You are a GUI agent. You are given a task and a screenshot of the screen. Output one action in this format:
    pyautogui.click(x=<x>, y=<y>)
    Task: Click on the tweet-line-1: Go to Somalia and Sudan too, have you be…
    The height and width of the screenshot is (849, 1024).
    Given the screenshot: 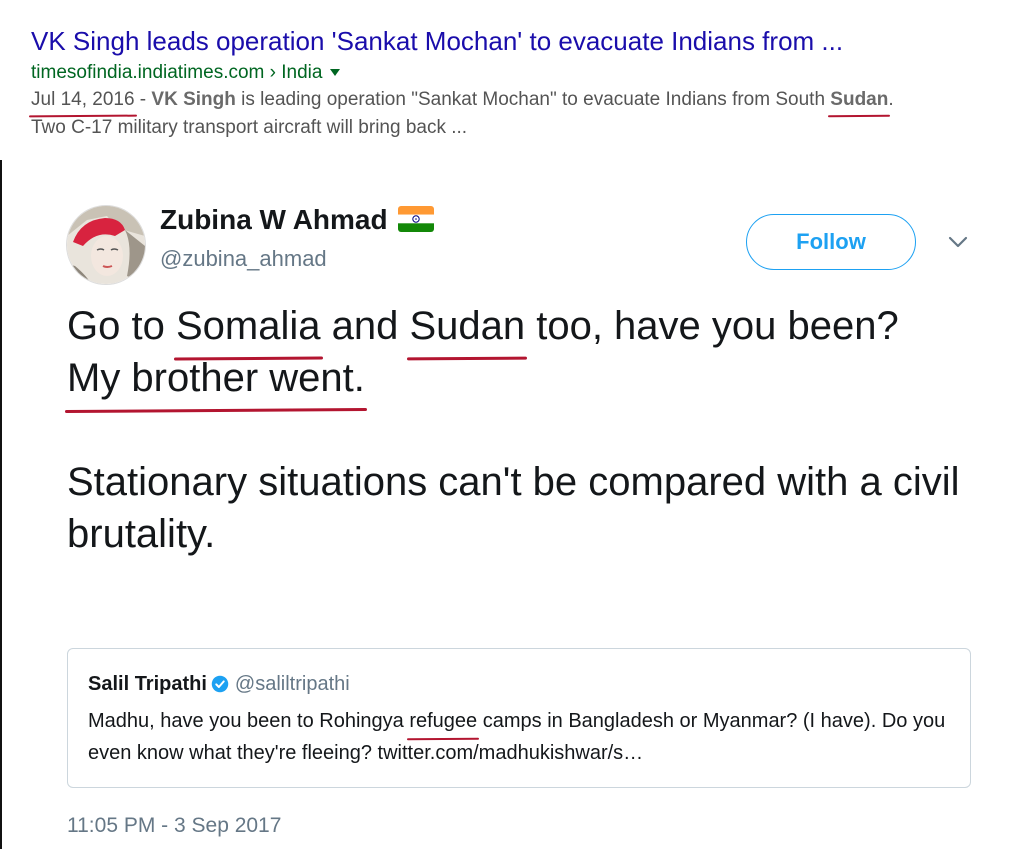 What is the action you would take?
    pyautogui.click(x=517, y=326)
    